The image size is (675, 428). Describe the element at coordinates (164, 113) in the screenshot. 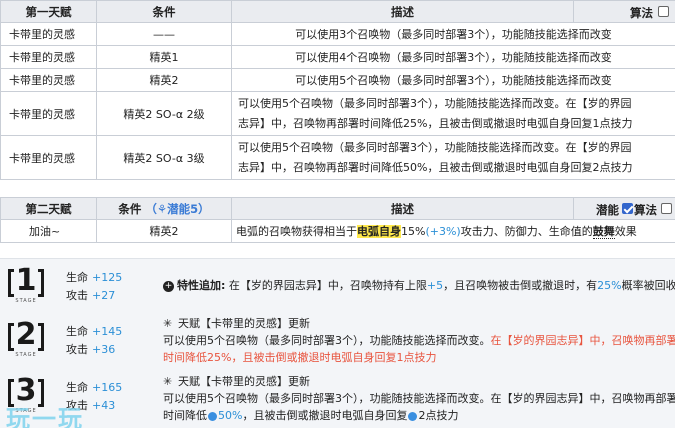

I see `talent-condition: 精英2 SO-α 2级` at that location.